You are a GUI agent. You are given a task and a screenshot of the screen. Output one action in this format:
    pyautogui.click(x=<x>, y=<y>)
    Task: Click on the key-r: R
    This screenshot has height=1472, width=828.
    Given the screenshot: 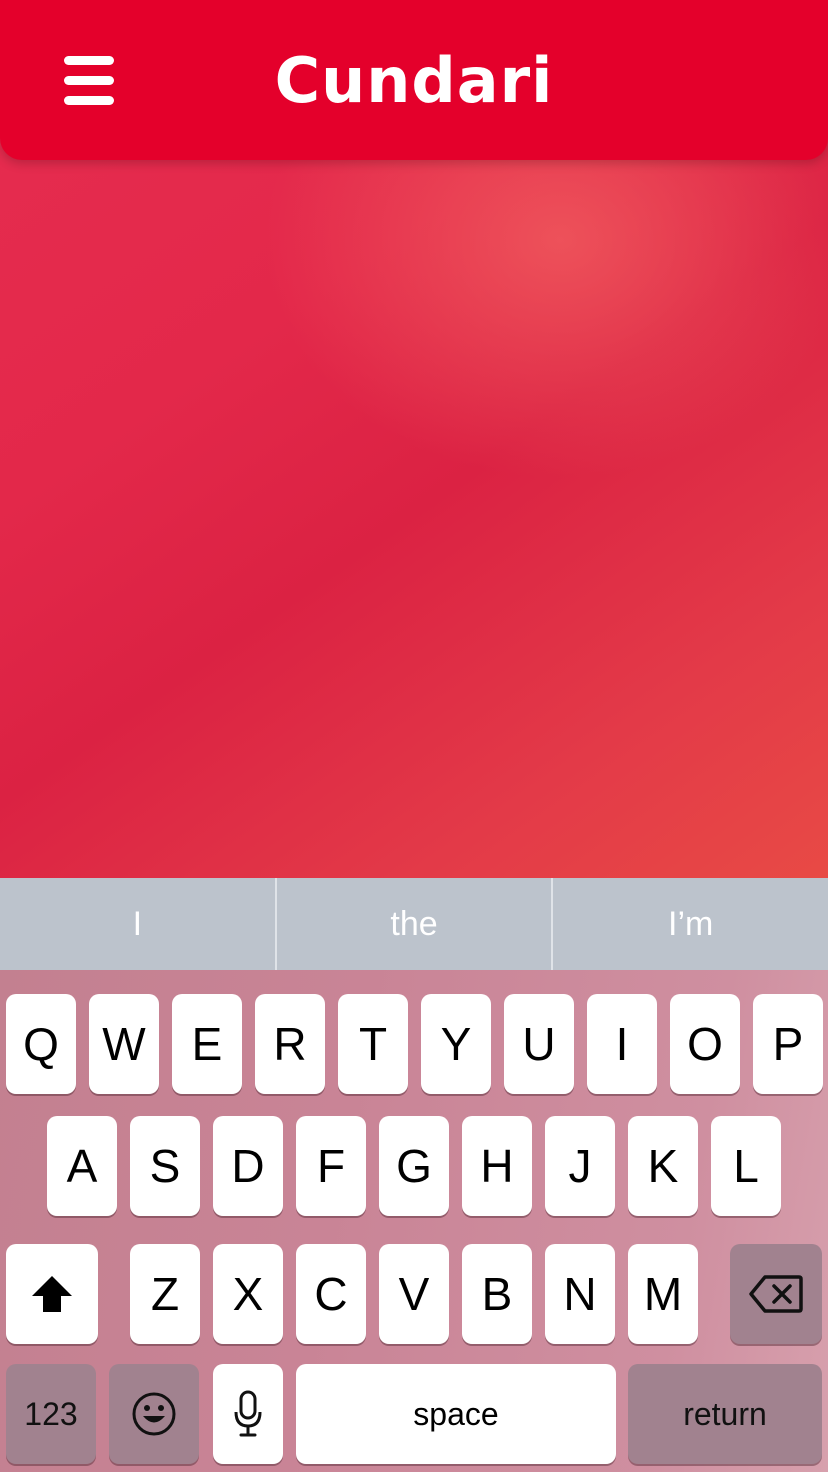 What is the action you would take?
    pyautogui.click(x=290, y=1044)
    